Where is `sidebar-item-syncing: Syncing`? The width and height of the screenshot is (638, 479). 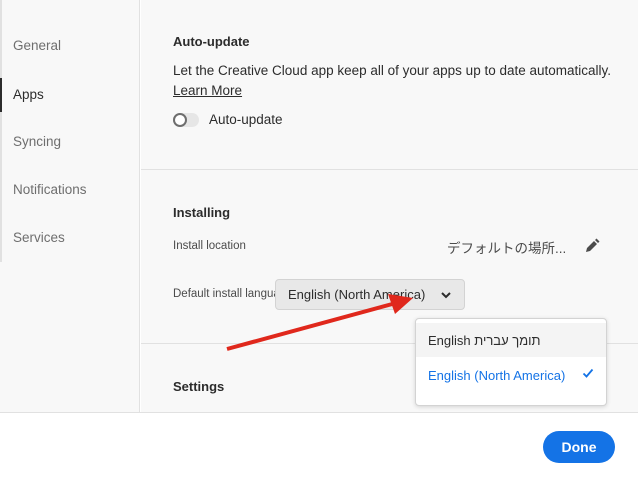 sidebar-item-syncing: Syncing is located at coordinates (37, 141).